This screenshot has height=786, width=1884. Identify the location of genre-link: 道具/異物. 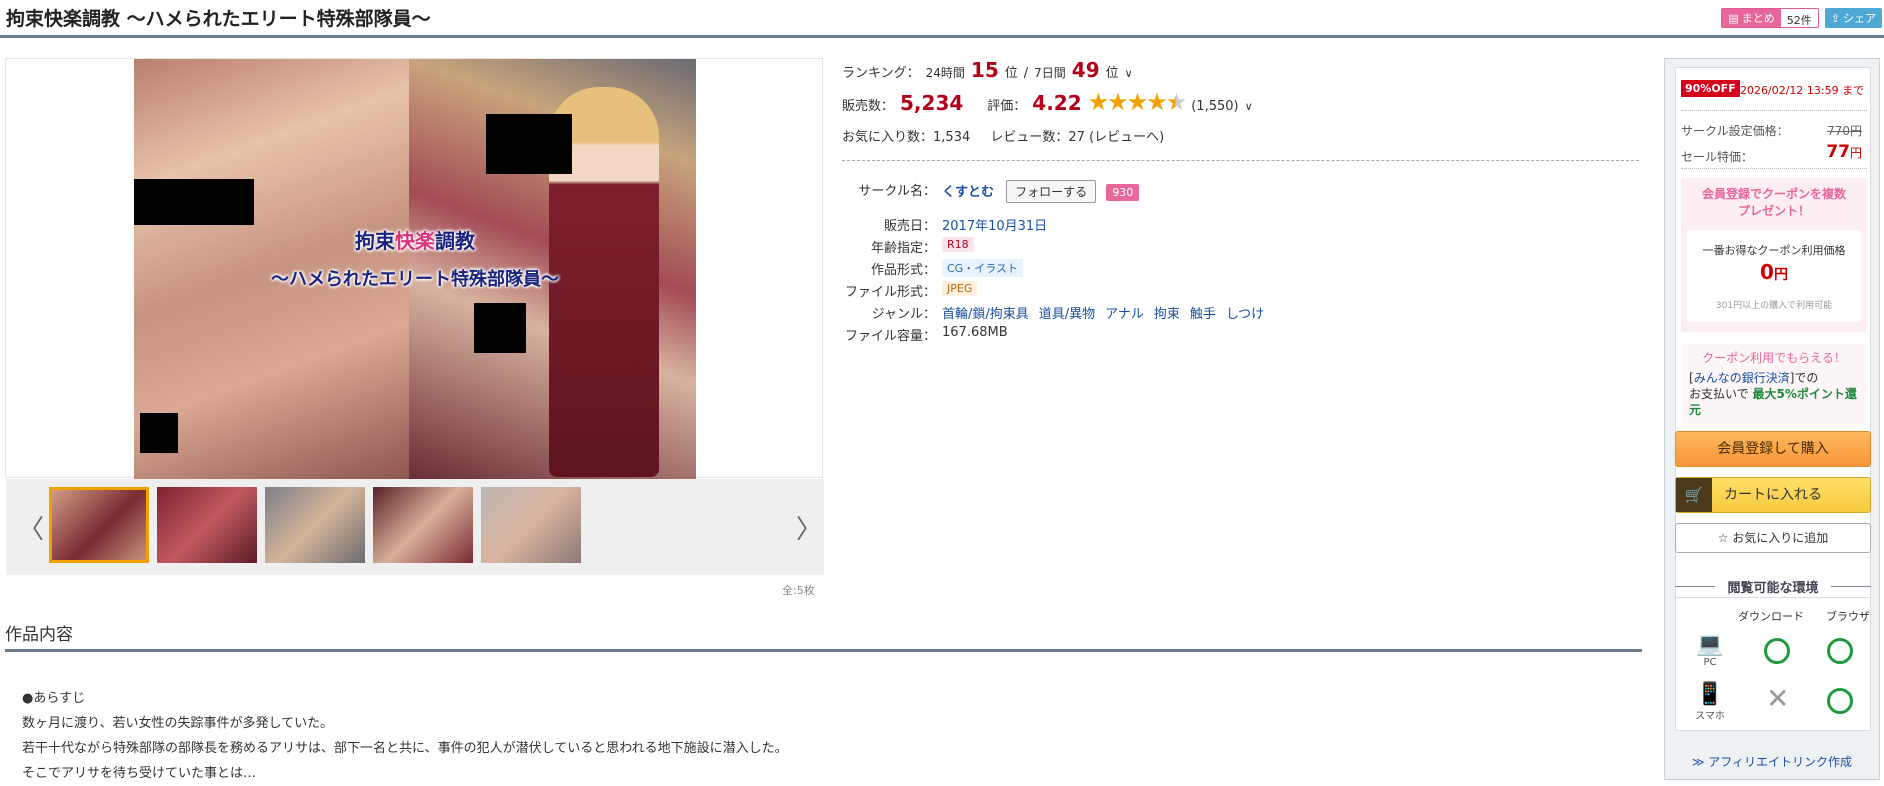
(1067, 314).